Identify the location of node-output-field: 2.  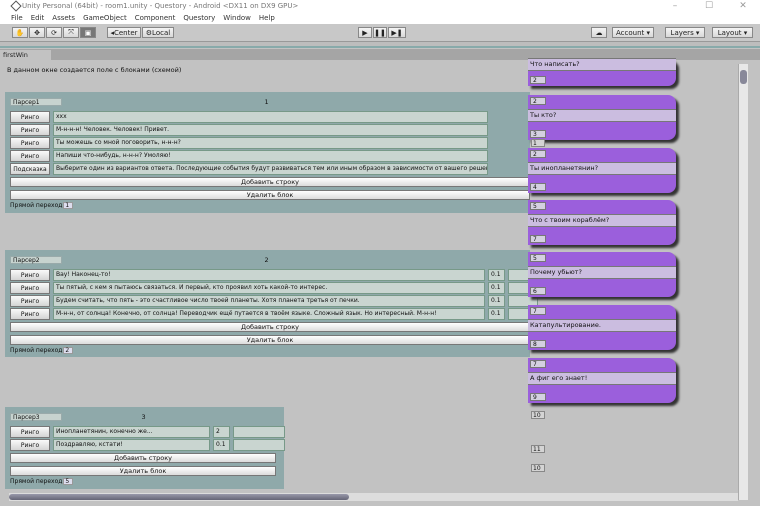
(538, 80).